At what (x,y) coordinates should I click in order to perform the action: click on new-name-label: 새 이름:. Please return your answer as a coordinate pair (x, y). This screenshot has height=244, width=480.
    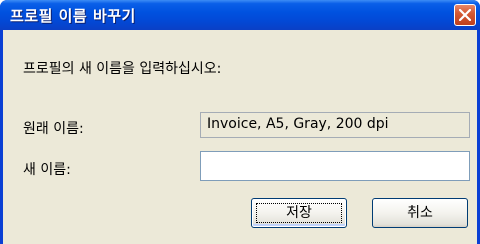
    Looking at the image, I should click on (47, 170).